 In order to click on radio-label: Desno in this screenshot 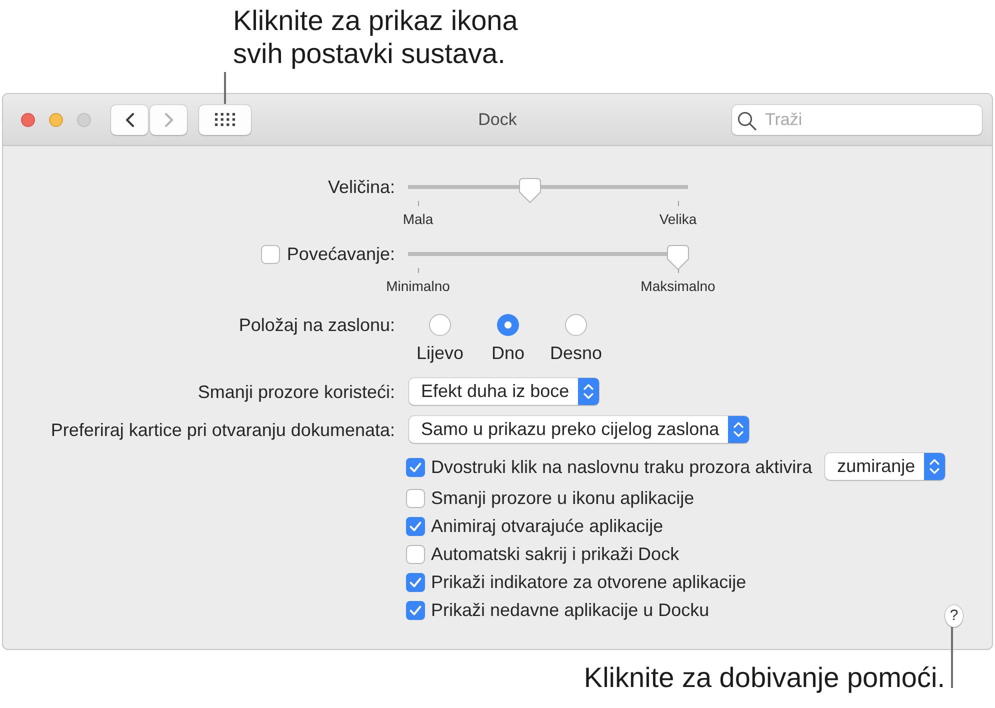, I will do `click(576, 353)`.